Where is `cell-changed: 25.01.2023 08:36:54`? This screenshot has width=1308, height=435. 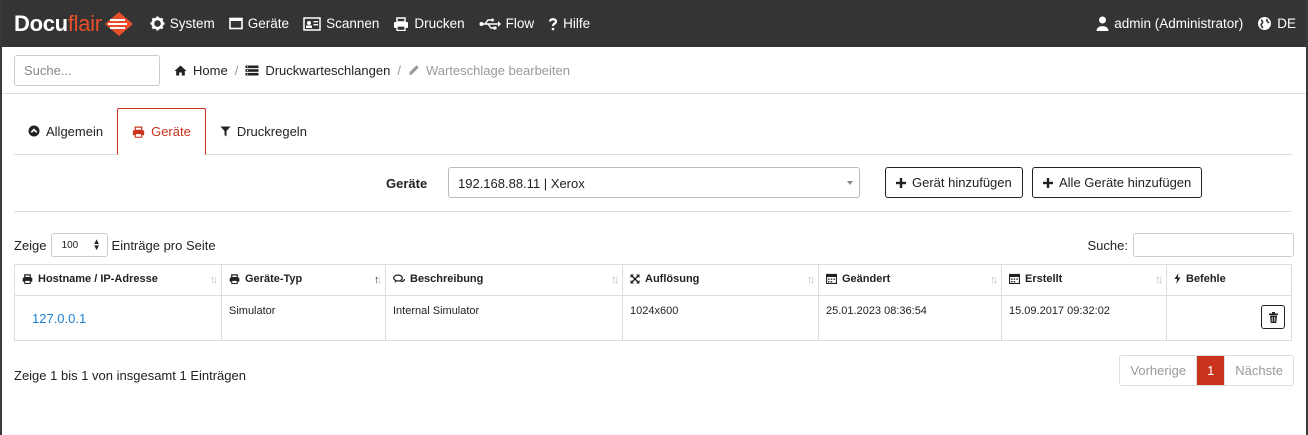
cell-changed: 25.01.2023 08:36:54 is located at coordinates (910, 318).